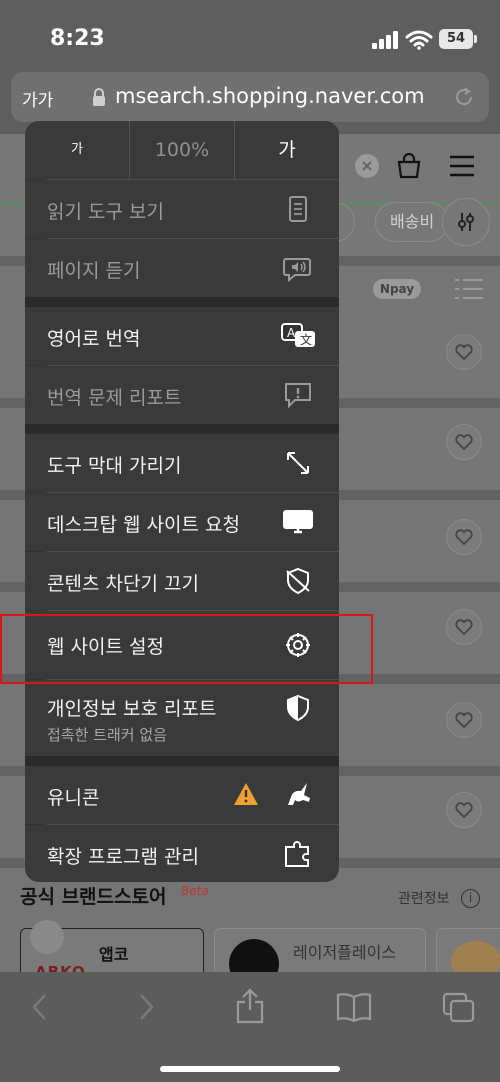 This screenshot has width=500, height=1082. What do you see at coordinates (345, 952) in the screenshot?
I see `brand-name: 레이저플레이스` at bounding box center [345, 952].